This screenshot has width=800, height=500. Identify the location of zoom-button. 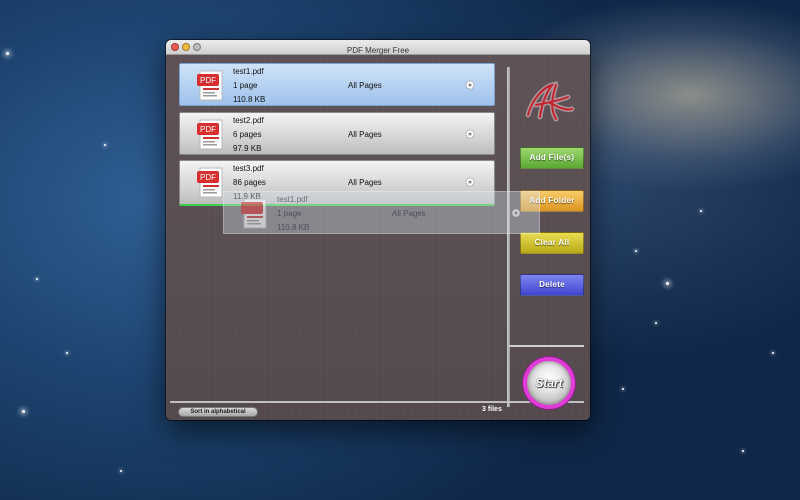
(197, 47).